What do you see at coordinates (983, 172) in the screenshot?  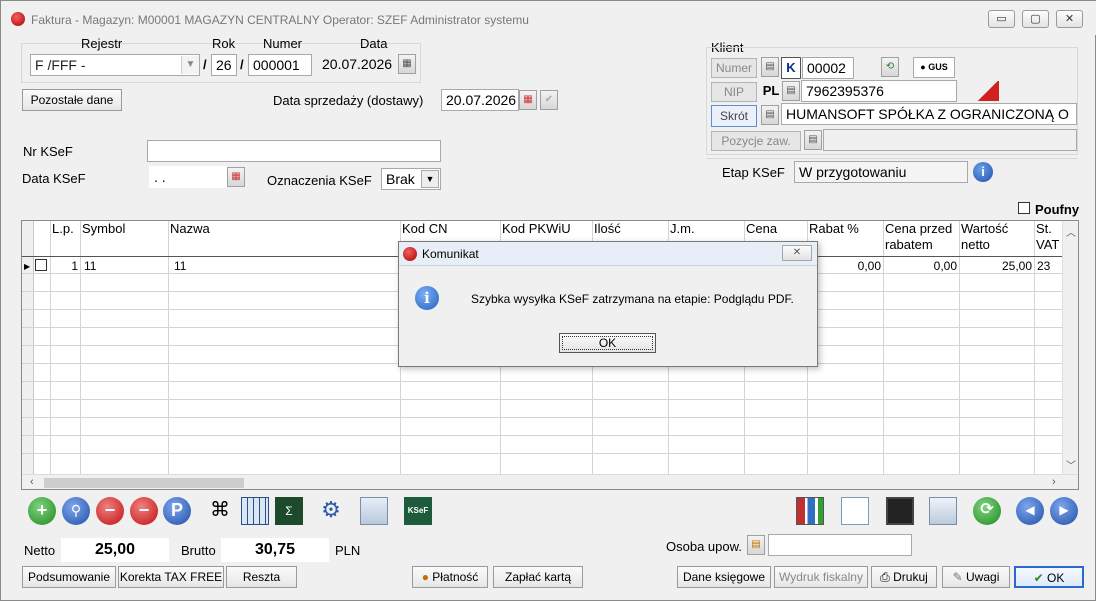 I see `info-icon: i` at bounding box center [983, 172].